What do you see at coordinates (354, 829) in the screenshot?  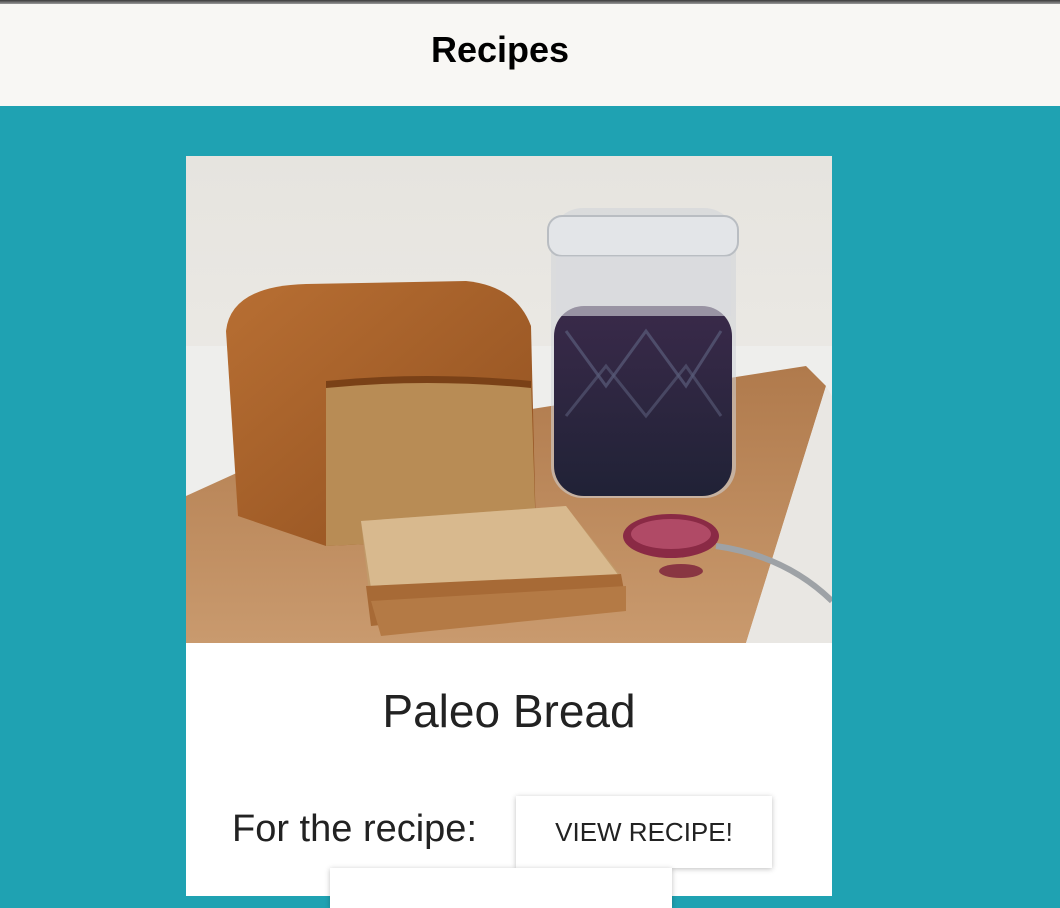 I see `recipe-label: For the recipe:` at bounding box center [354, 829].